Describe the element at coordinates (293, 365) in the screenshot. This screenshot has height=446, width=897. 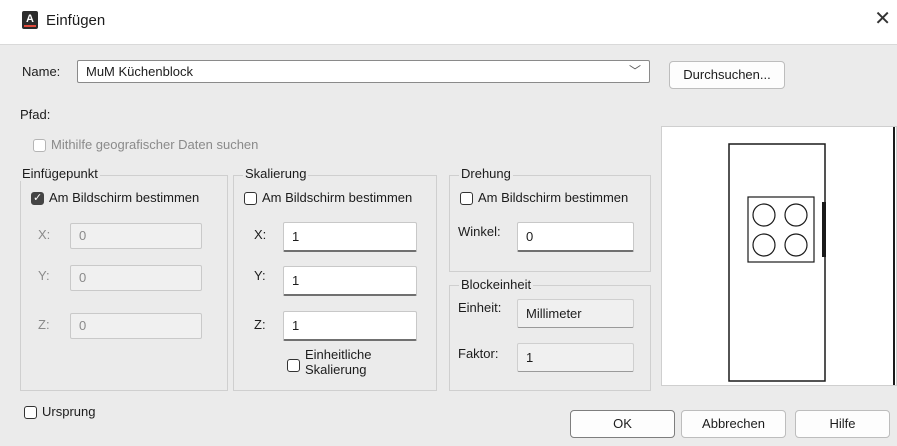
I see `uniform-scale-checkbox` at that location.